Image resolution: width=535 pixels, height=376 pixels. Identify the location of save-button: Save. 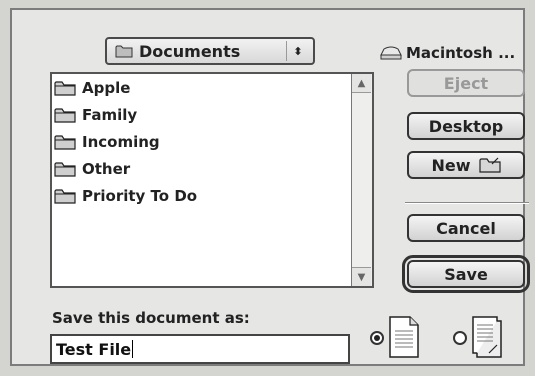
(466, 274).